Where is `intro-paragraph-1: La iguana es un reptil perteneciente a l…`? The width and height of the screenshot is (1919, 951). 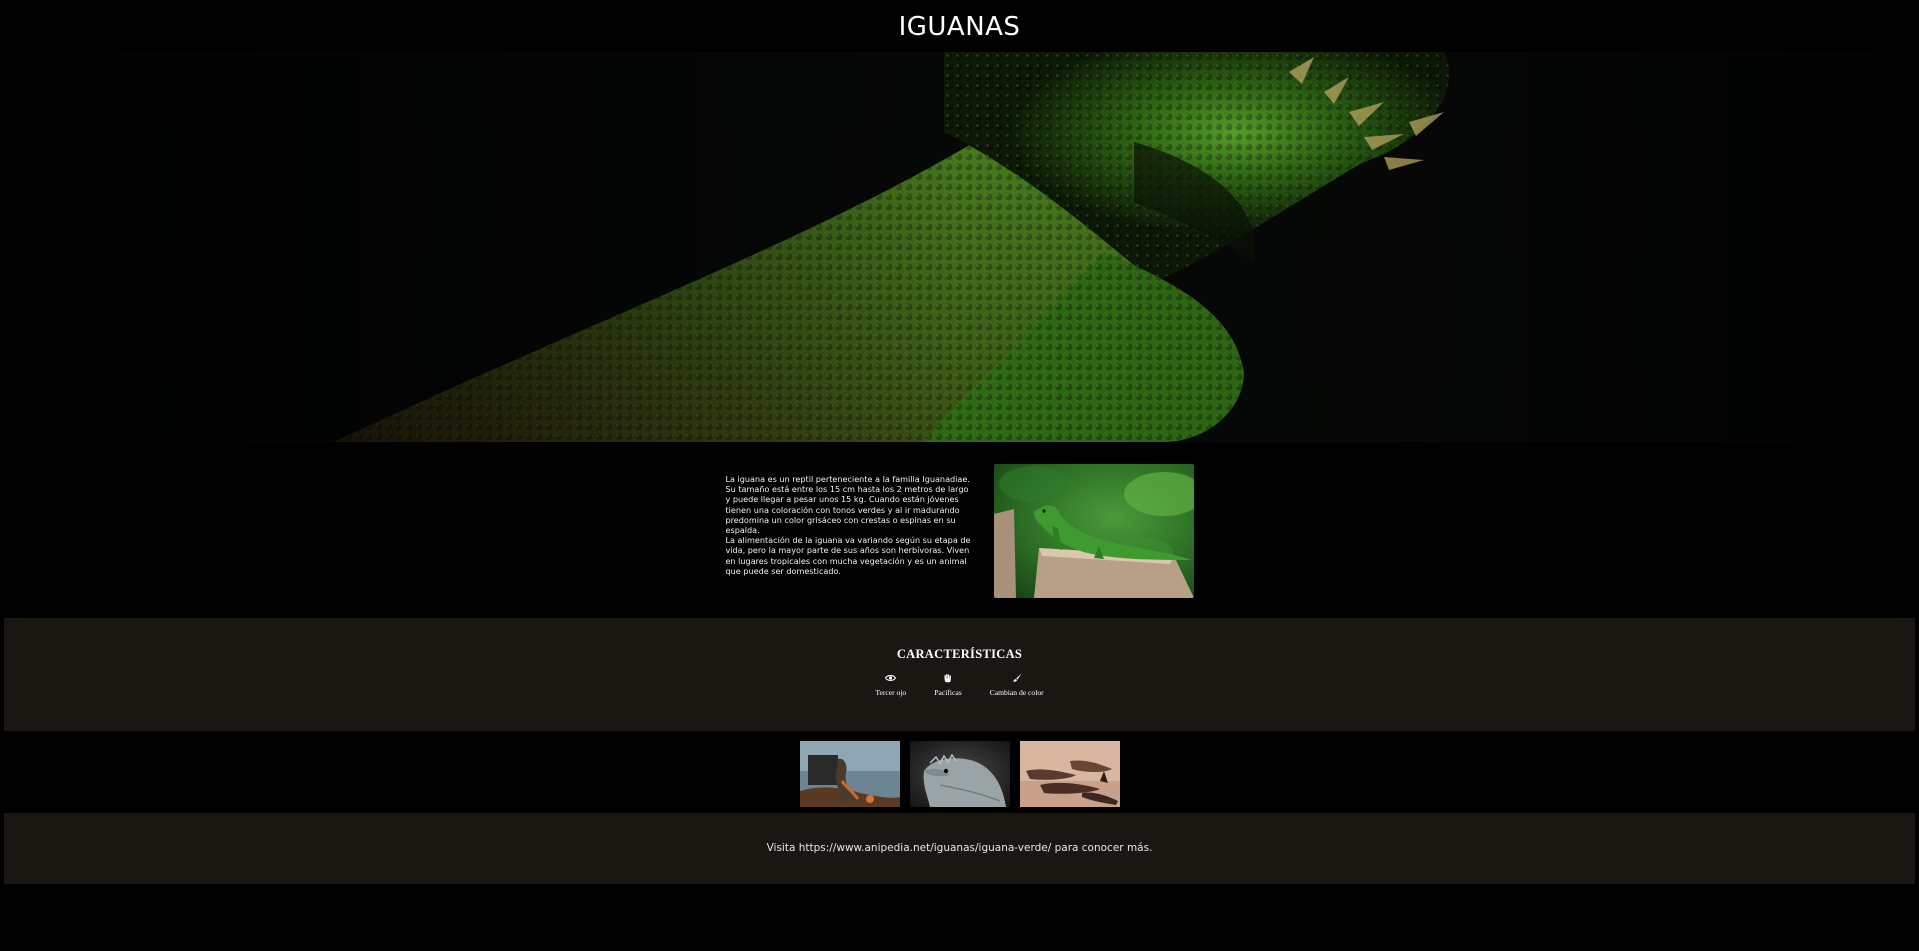 intro-paragraph-1: La iguana es un reptil perteneciente a l… is located at coordinates (847, 505).